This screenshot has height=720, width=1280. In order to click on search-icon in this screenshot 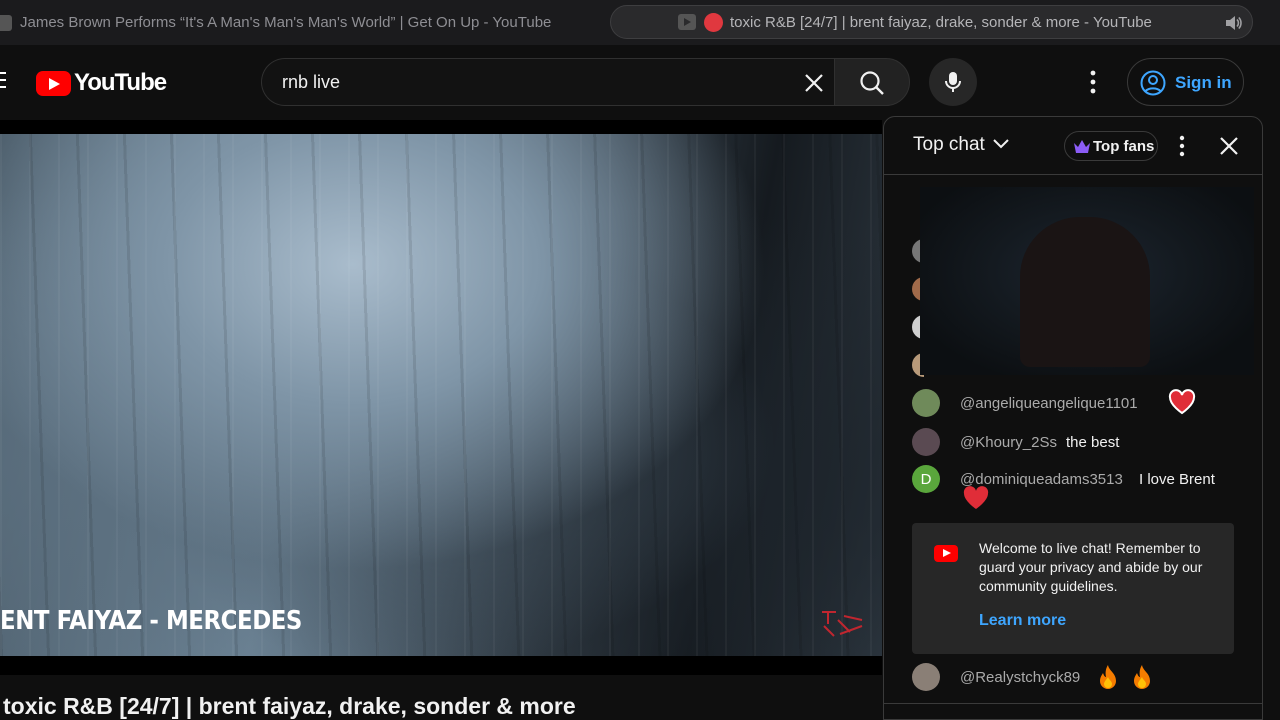, I will do `click(872, 83)`.